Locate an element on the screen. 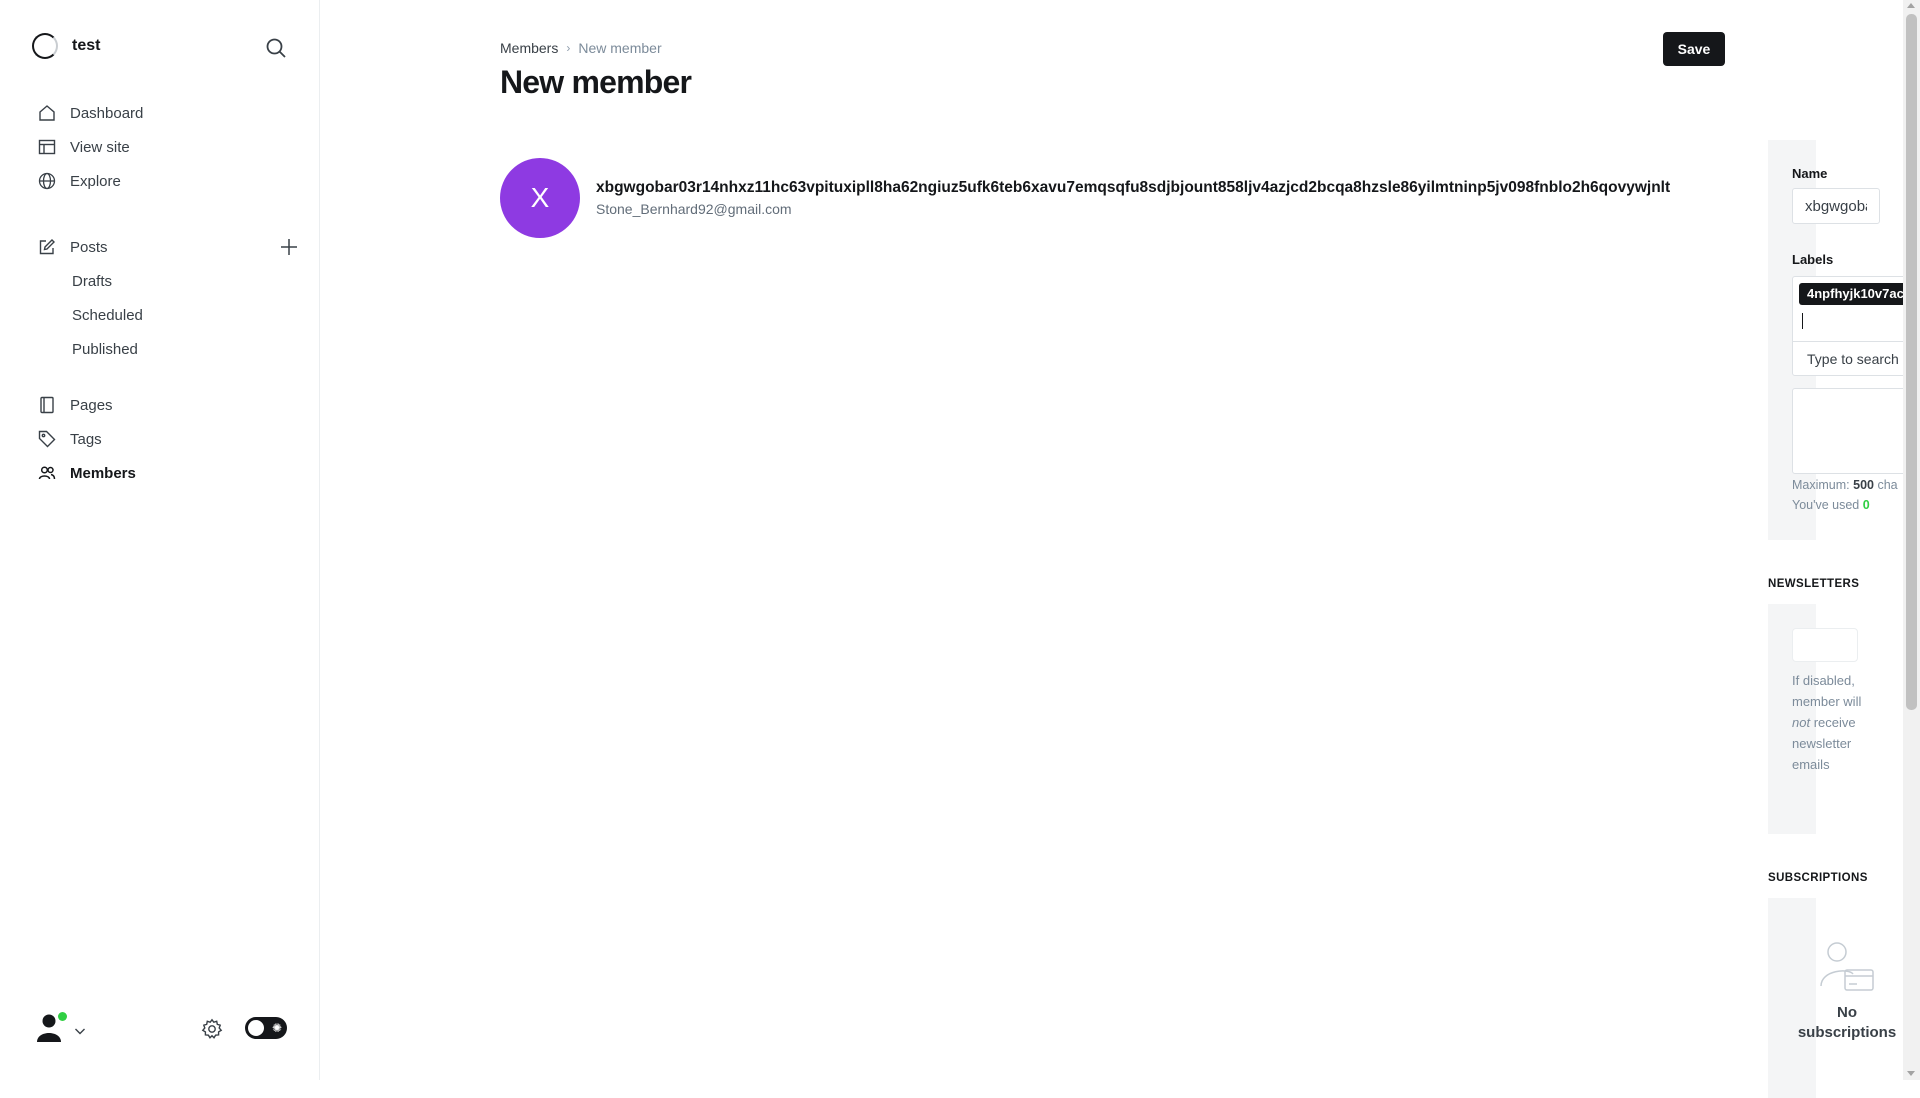 Image resolution: width=1920 pixels, height=1098 pixels. nav-explore: Explore is located at coordinates (168, 181).